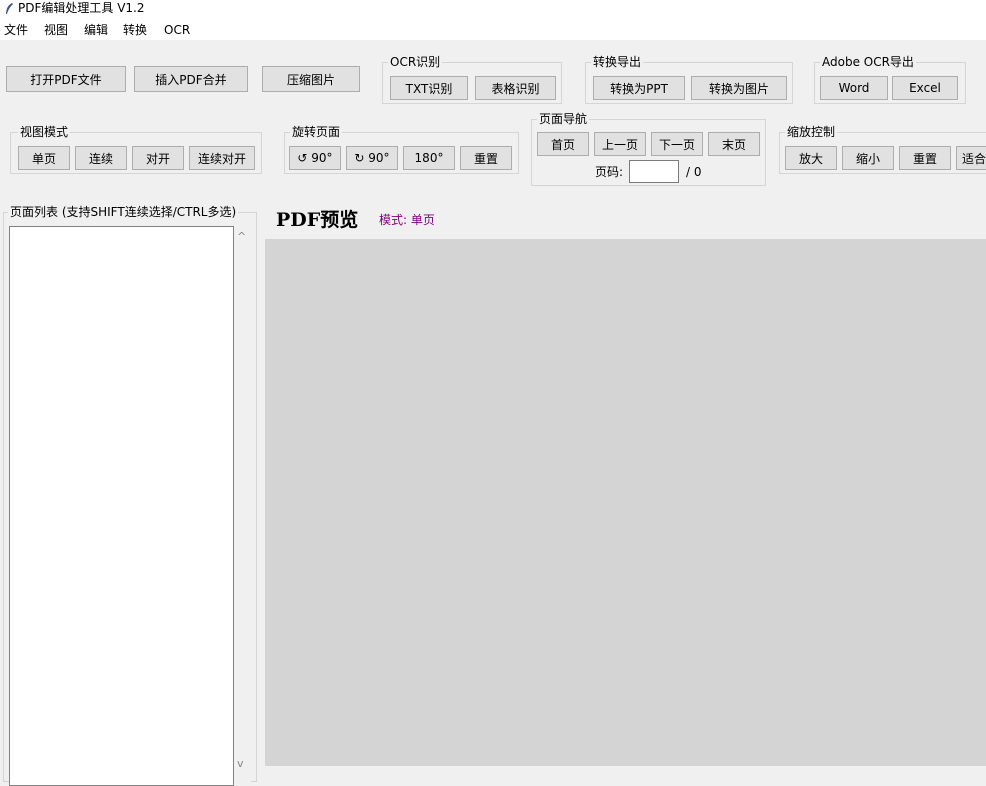 This screenshot has width=986, height=786. I want to click on open-pdf-button: 打开PDF文件, so click(66, 79).